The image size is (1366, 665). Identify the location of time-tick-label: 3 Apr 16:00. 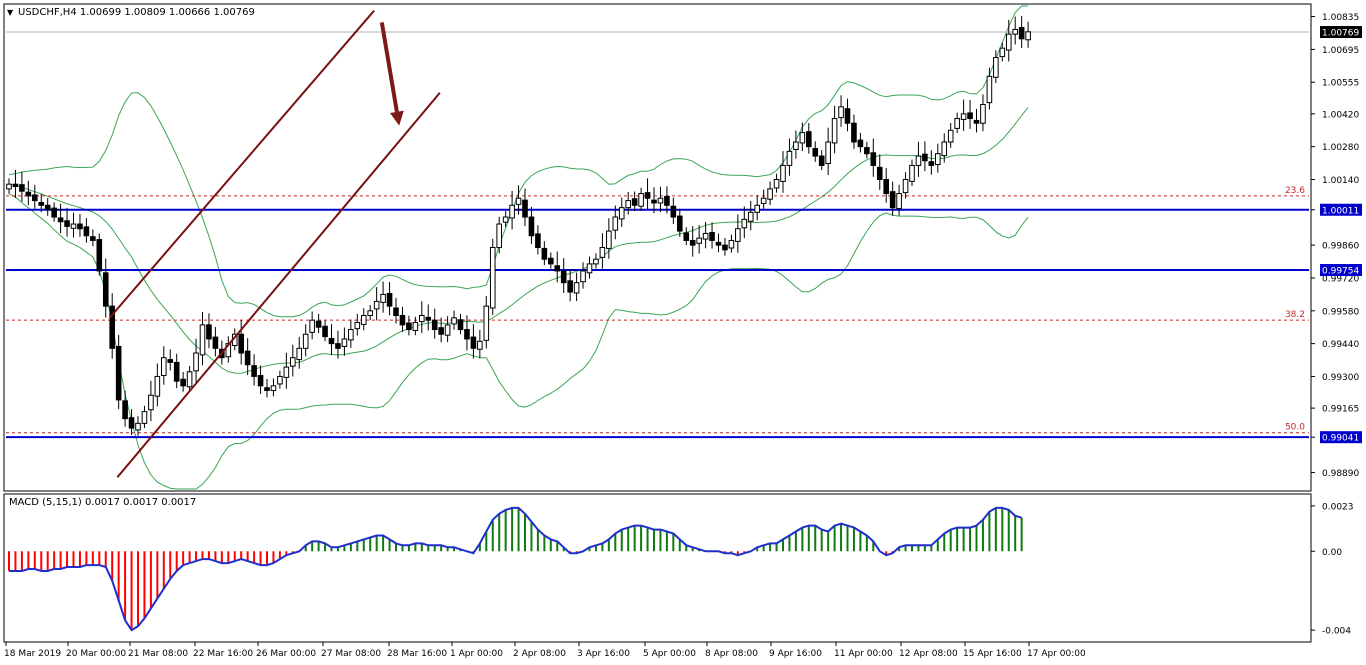
(603, 654).